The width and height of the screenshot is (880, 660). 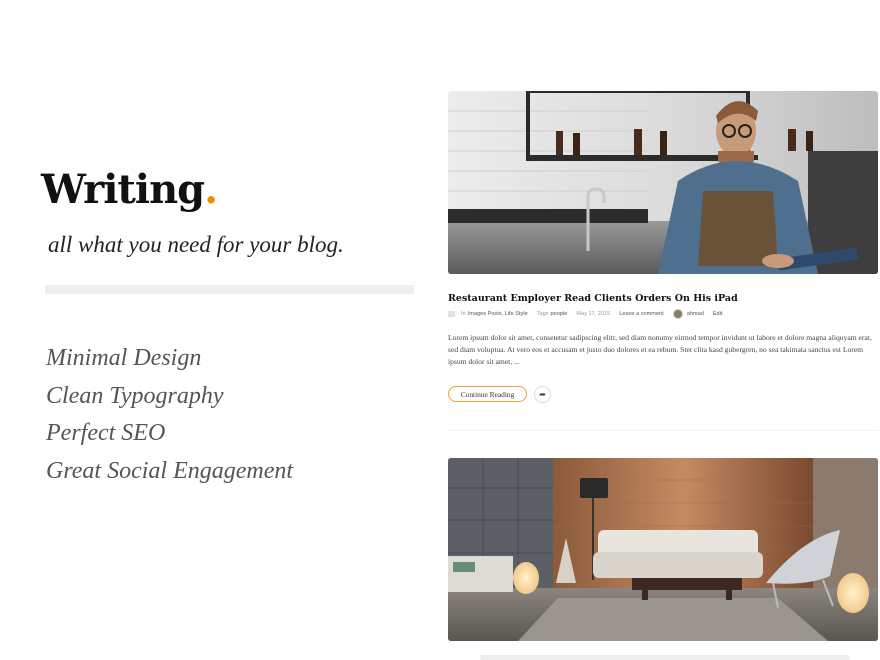 What do you see at coordinates (718, 314) in the screenshot?
I see `meta-edit-link: Edit` at bounding box center [718, 314].